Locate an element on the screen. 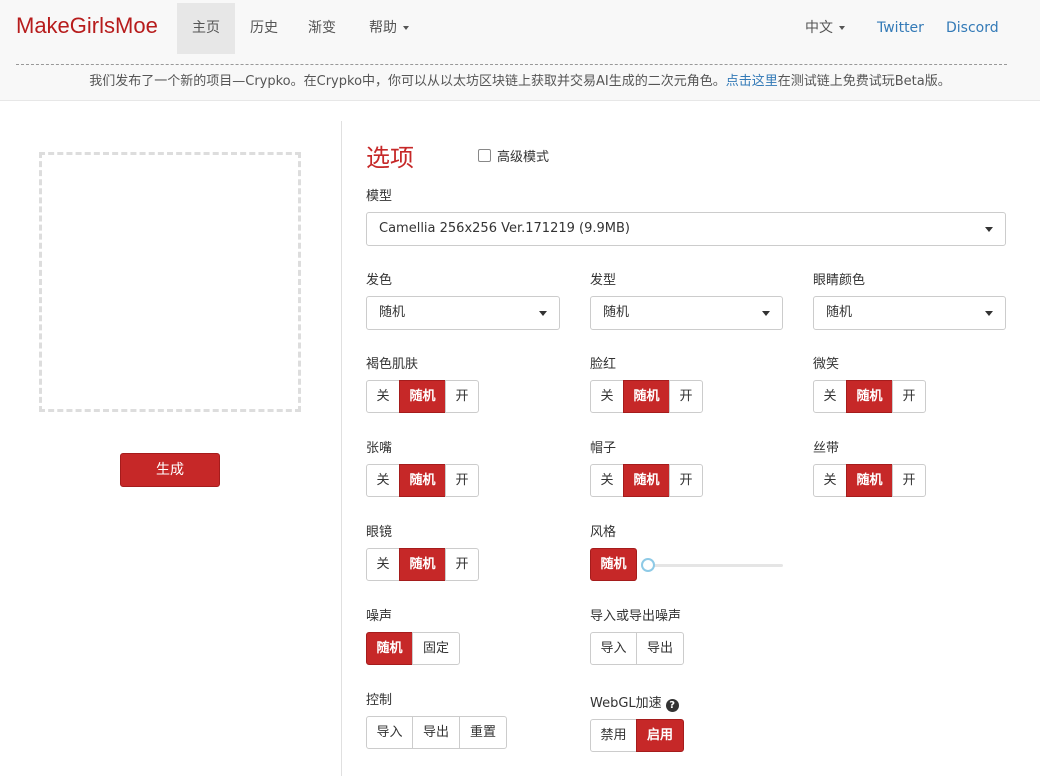  nav-gradient: 渐变 is located at coordinates (322, 28).